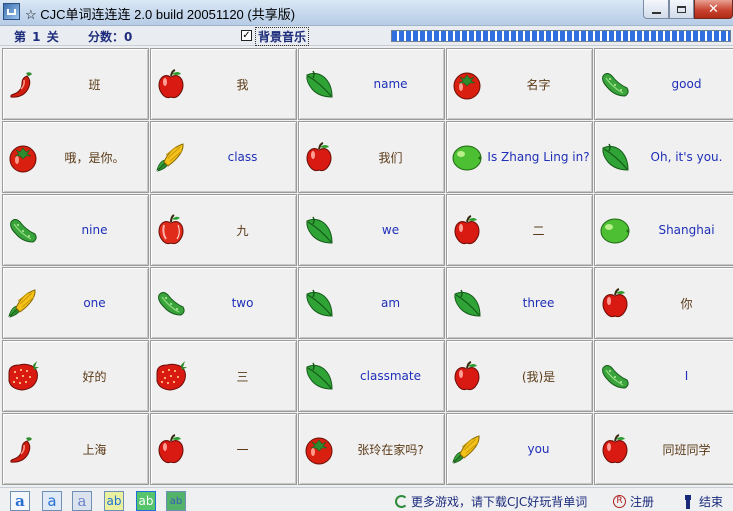 The width and height of the screenshot is (733, 511). What do you see at coordinates (171, 230) in the screenshot?
I see `apple-icon` at bounding box center [171, 230].